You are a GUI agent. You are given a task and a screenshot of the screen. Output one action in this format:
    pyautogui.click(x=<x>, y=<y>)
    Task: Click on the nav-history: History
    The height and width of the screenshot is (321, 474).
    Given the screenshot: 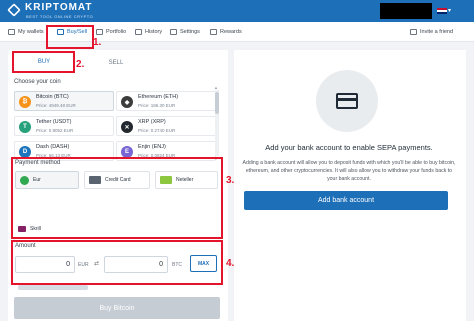 What is the action you would take?
    pyautogui.click(x=148, y=32)
    